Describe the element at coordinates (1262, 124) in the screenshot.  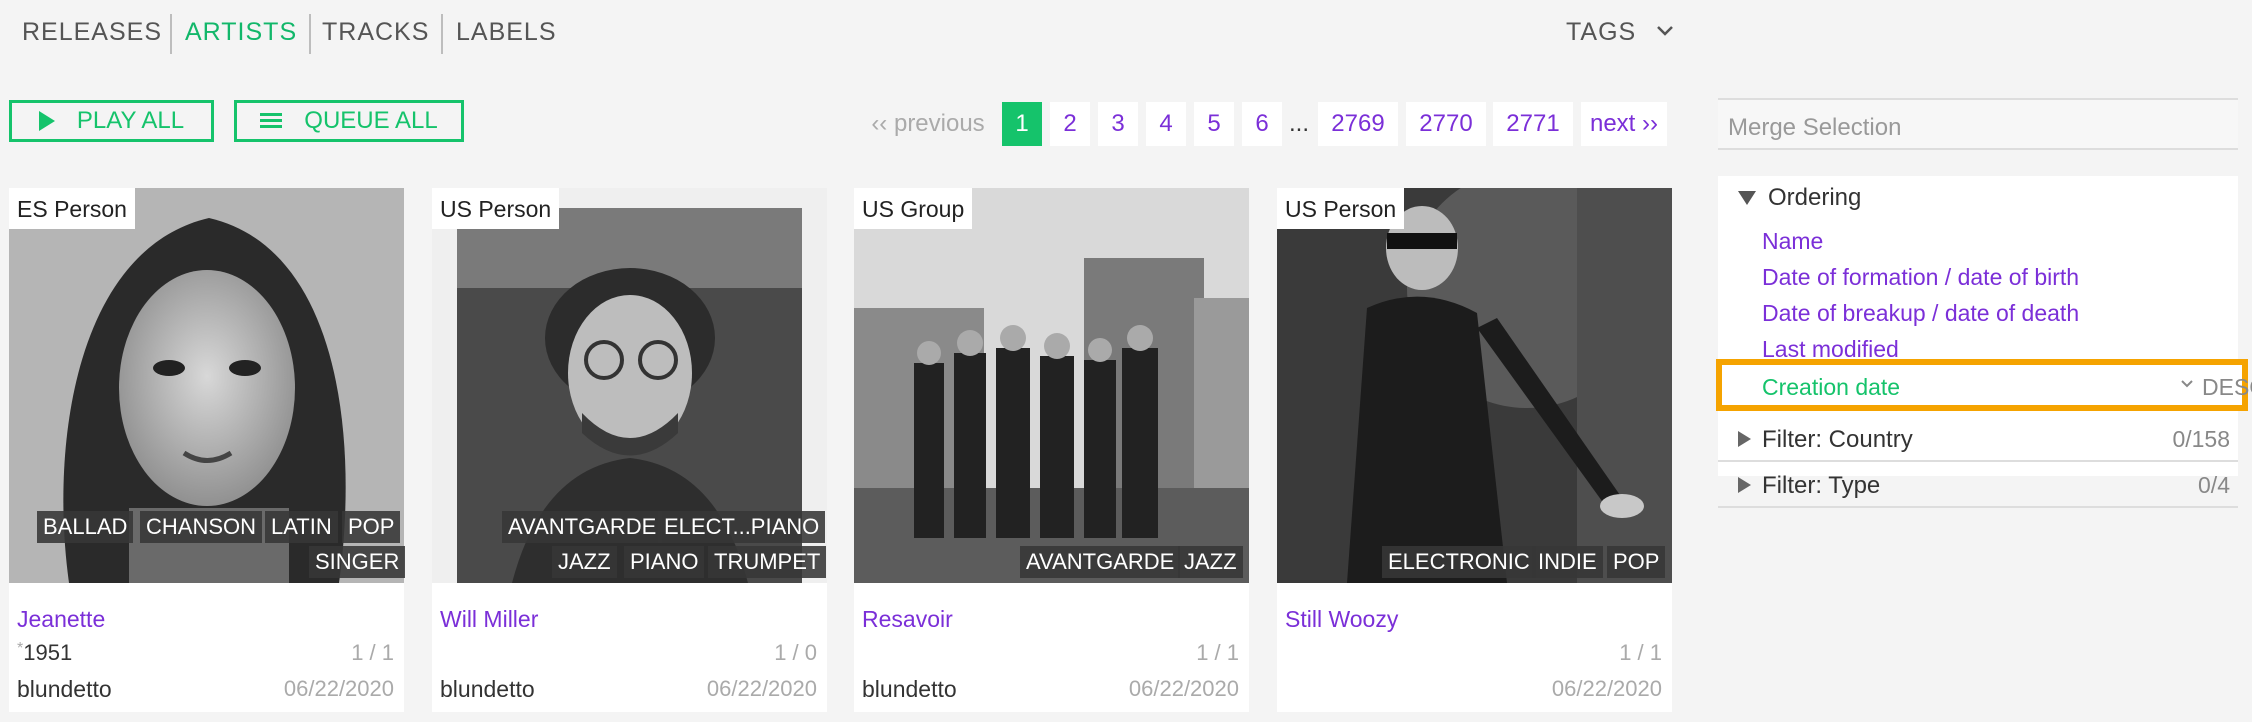
I see `page-6: 6` at that location.